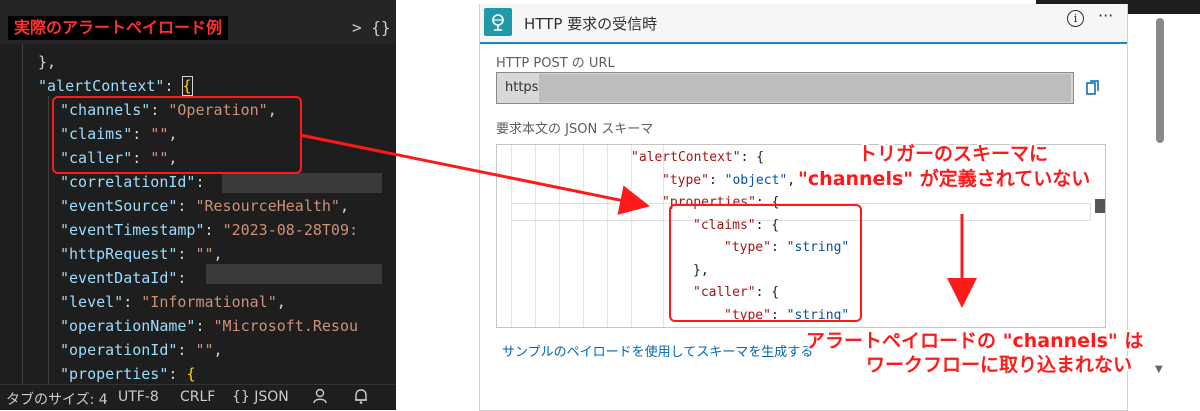 The width and height of the screenshot is (1200, 411). I want to click on channels-highlight-frame, so click(177, 135).